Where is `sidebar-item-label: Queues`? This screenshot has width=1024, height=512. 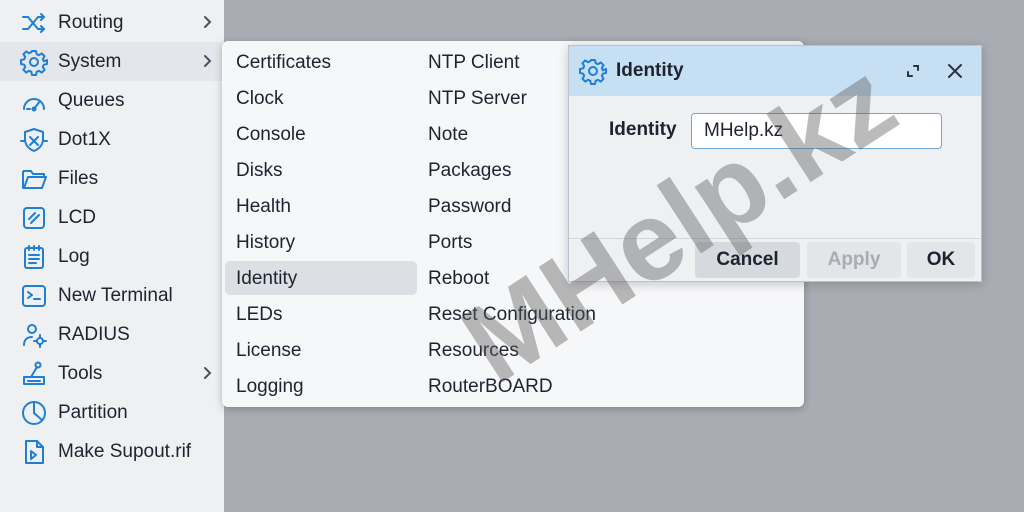 sidebar-item-label: Queues is located at coordinates (91, 100).